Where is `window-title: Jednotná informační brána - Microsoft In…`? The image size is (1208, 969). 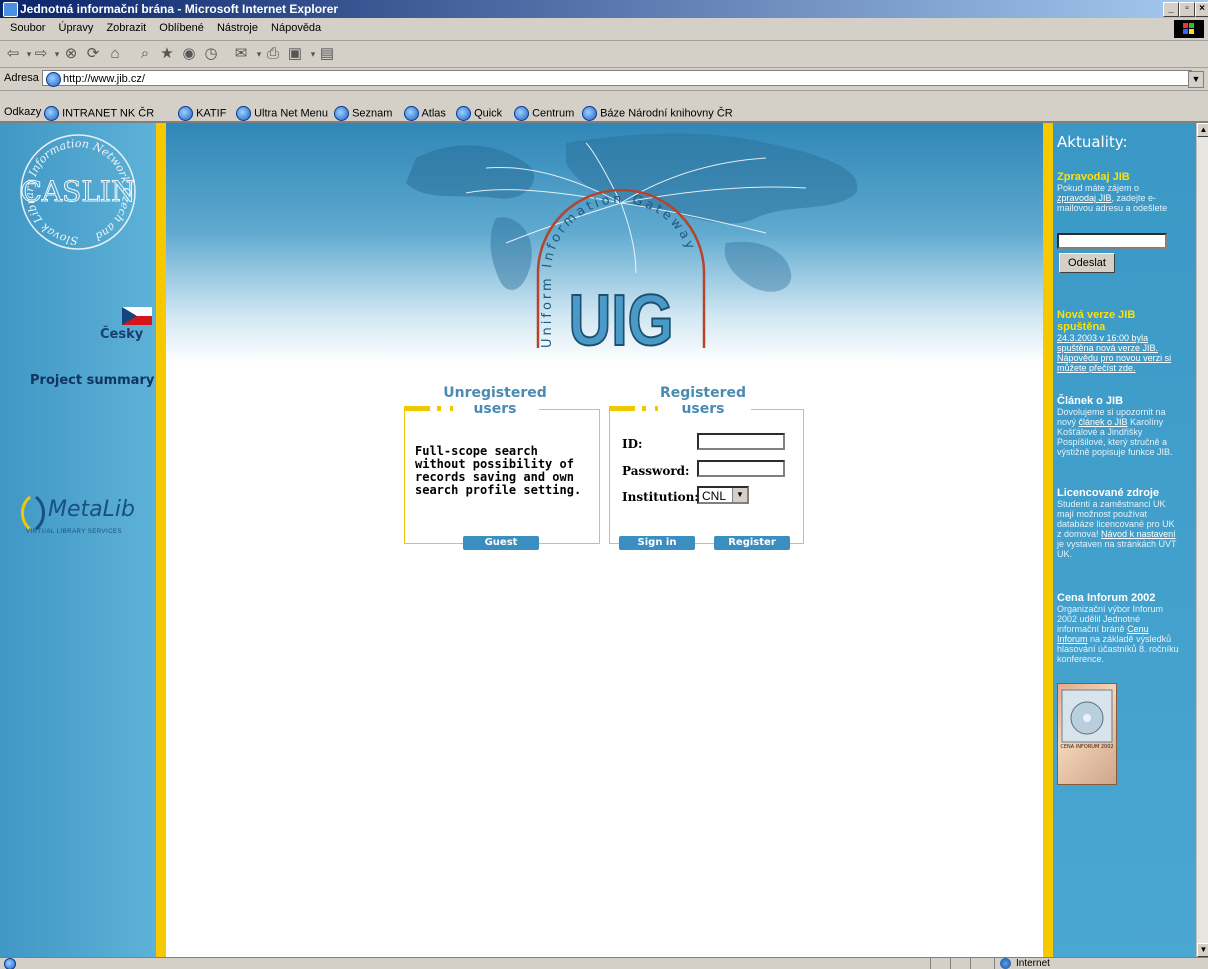
window-title: Jednotná informační brána - Microsoft In… is located at coordinates (179, 9).